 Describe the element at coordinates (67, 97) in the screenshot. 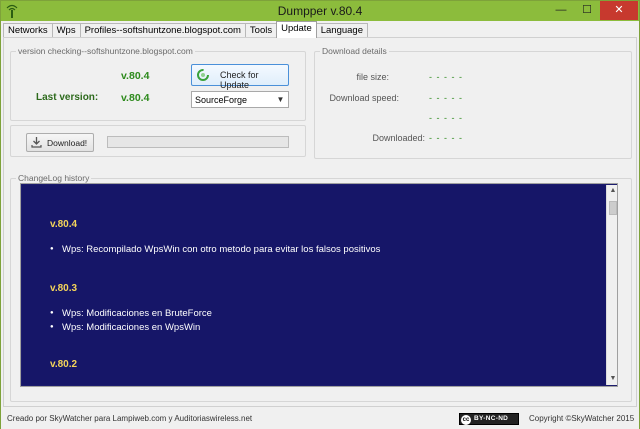

I see `last-version-label: Last version:` at that location.